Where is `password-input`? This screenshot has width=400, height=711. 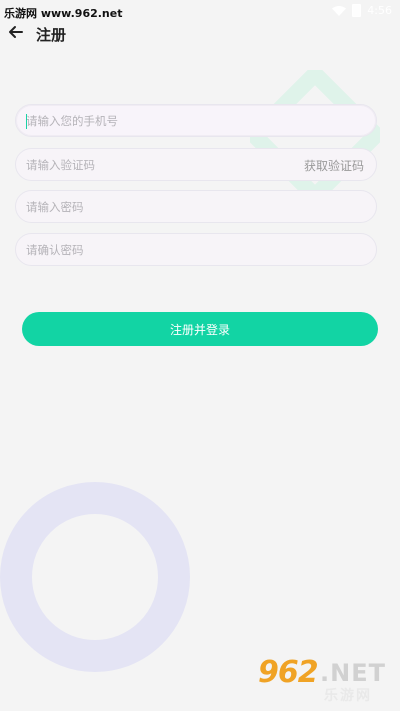 password-input is located at coordinates (196, 206).